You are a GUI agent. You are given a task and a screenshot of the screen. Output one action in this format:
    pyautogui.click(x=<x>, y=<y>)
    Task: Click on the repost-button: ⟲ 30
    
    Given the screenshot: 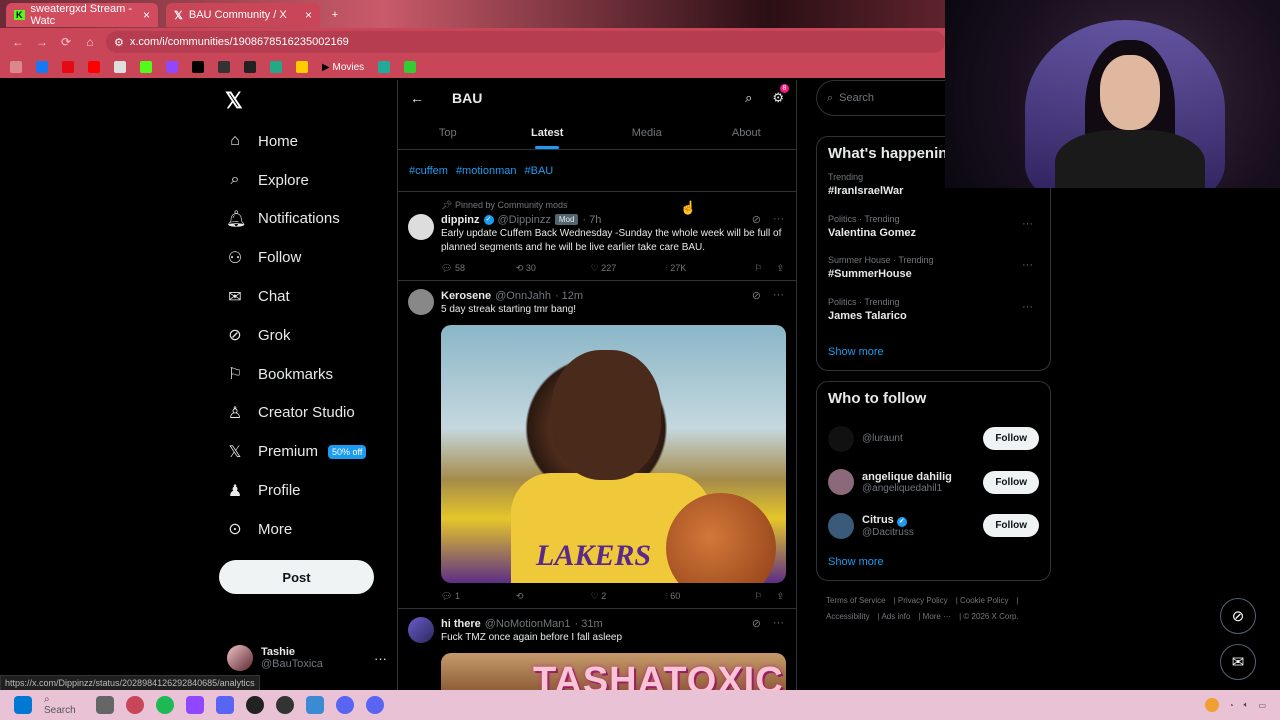 What is the action you would take?
    pyautogui.click(x=553, y=268)
    